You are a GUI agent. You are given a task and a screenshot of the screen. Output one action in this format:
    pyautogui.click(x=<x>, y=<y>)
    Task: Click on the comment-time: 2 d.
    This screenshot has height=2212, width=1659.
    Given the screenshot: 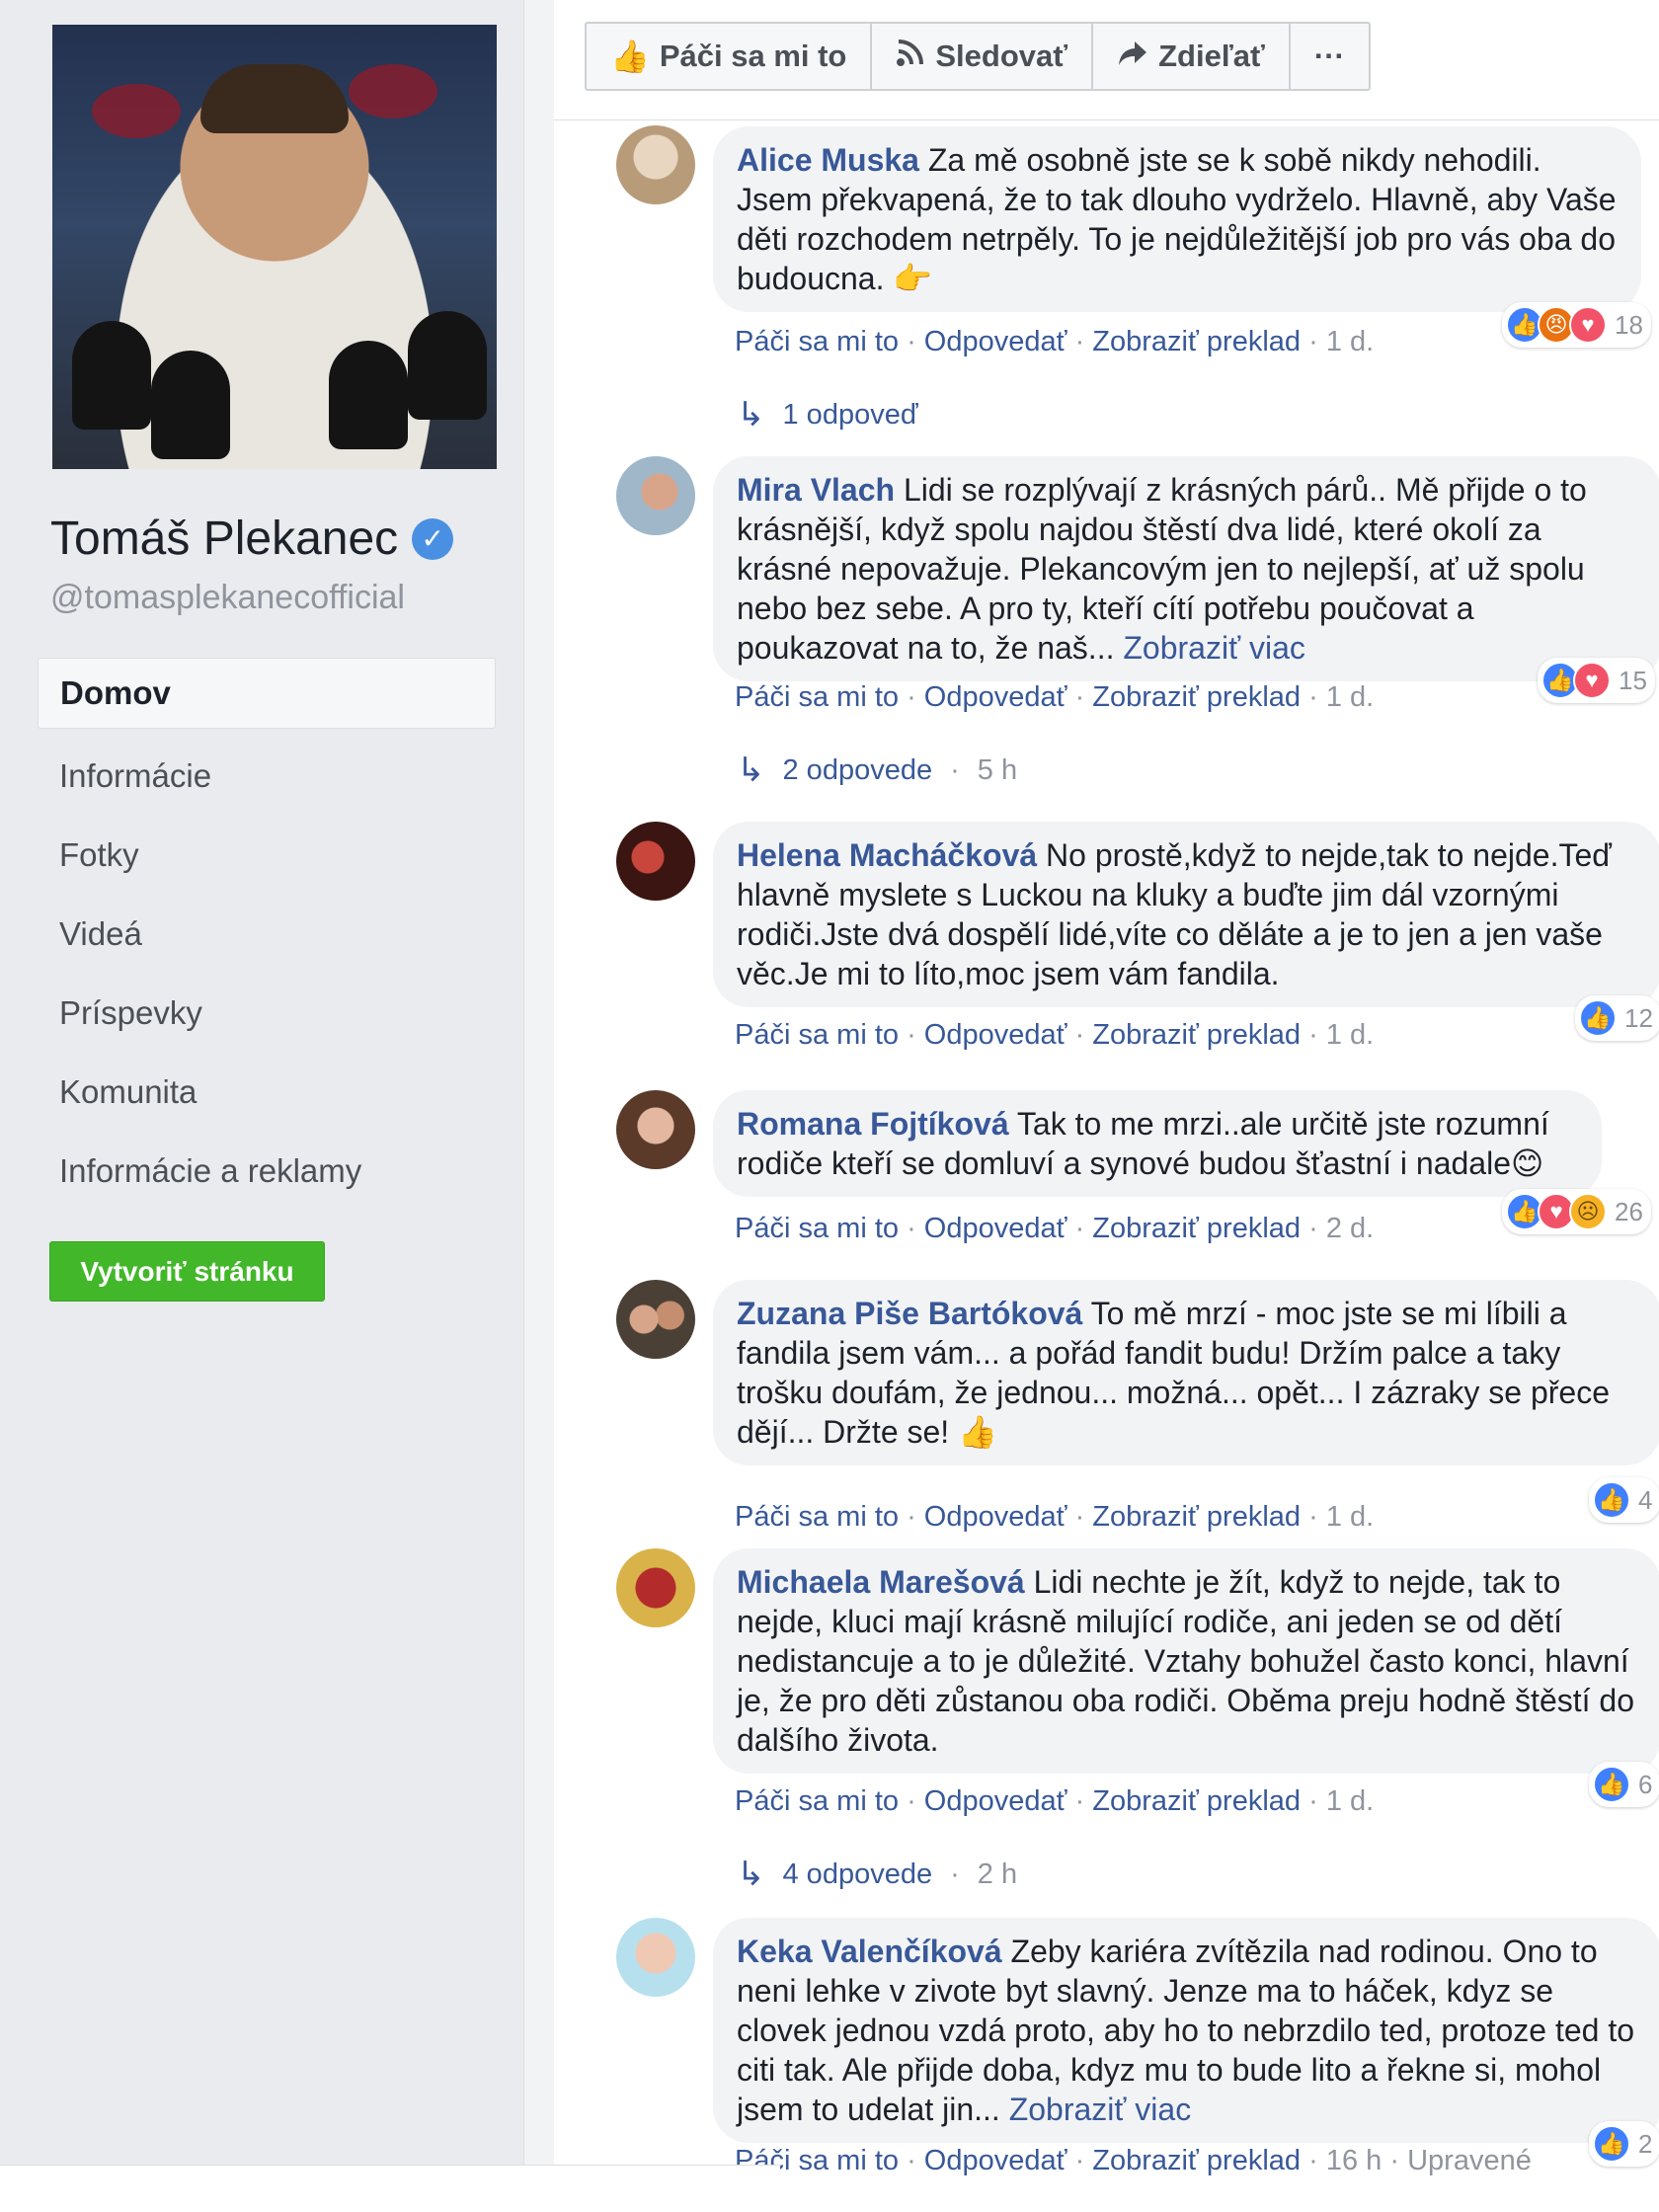 What is the action you would take?
    pyautogui.click(x=1350, y=1229)
    